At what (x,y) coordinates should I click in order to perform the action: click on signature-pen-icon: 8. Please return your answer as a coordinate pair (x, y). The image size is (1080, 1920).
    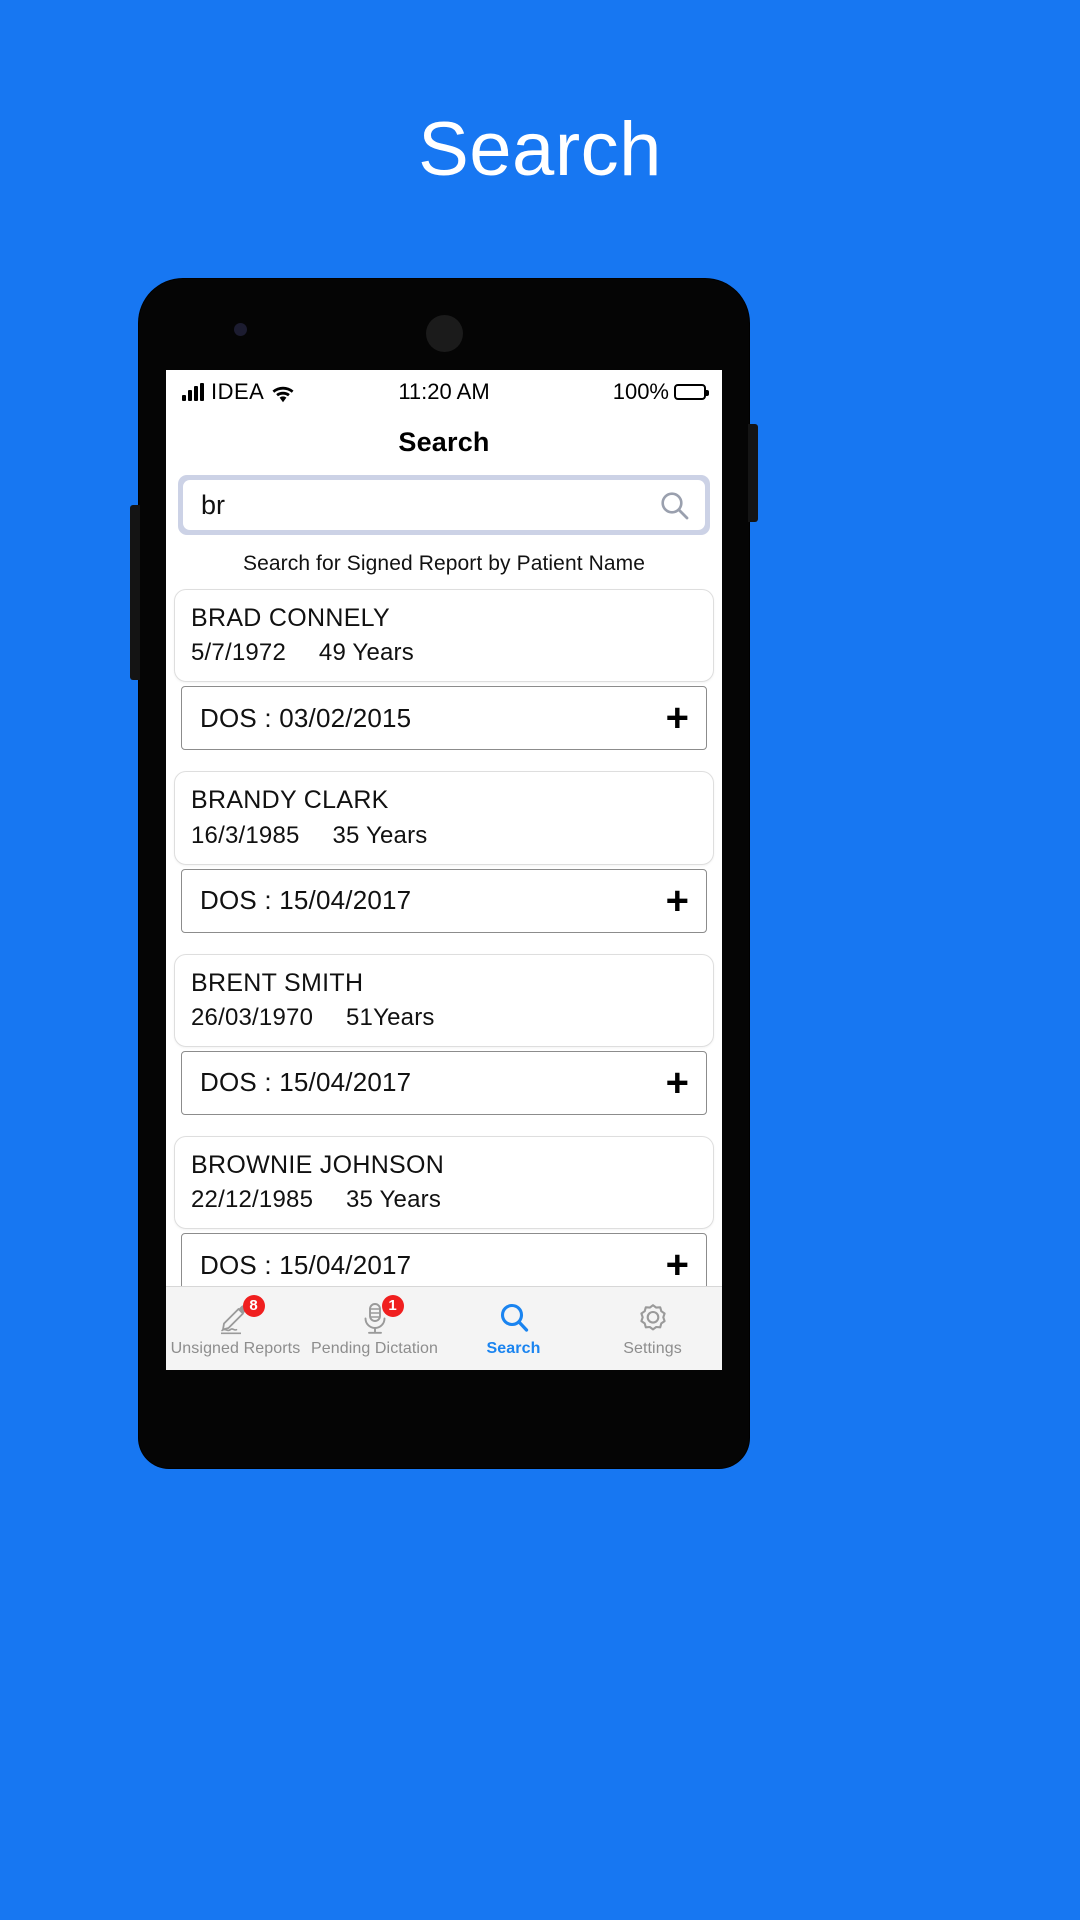
    Looking at the image, I should click on (241, 1315).